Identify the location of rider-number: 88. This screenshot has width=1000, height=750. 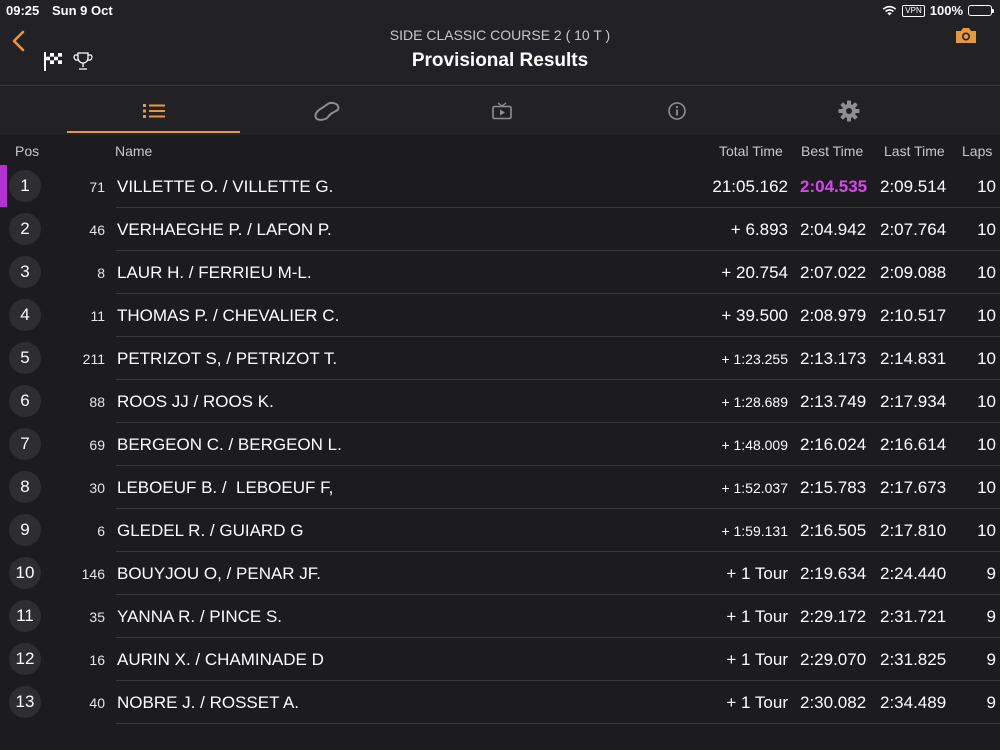
(97, 402).